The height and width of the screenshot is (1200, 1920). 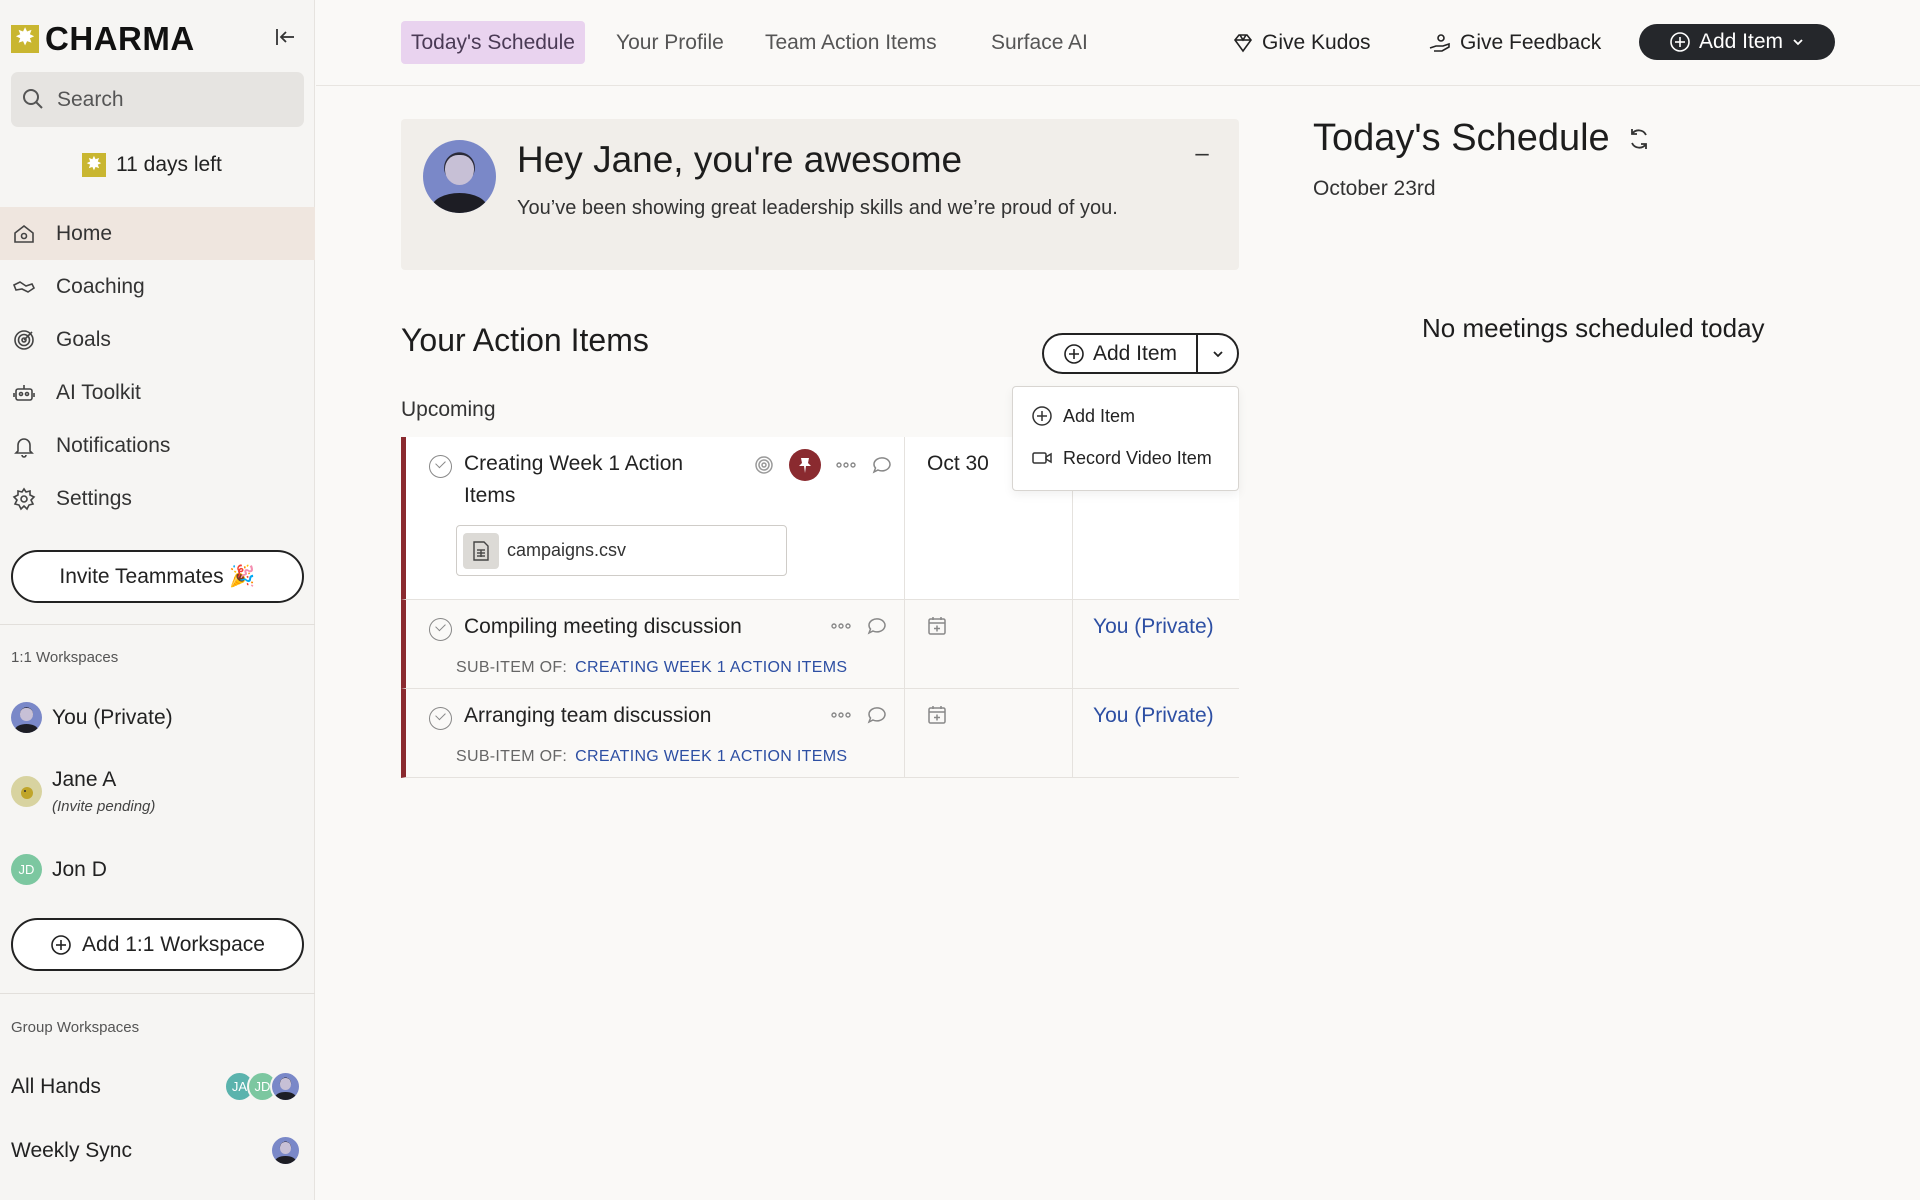 What do you see at coordinates (1482, 138) in the screenshot?
I see `schedule-title-row: Today's Schedule` at bounding box center [1482, 138].